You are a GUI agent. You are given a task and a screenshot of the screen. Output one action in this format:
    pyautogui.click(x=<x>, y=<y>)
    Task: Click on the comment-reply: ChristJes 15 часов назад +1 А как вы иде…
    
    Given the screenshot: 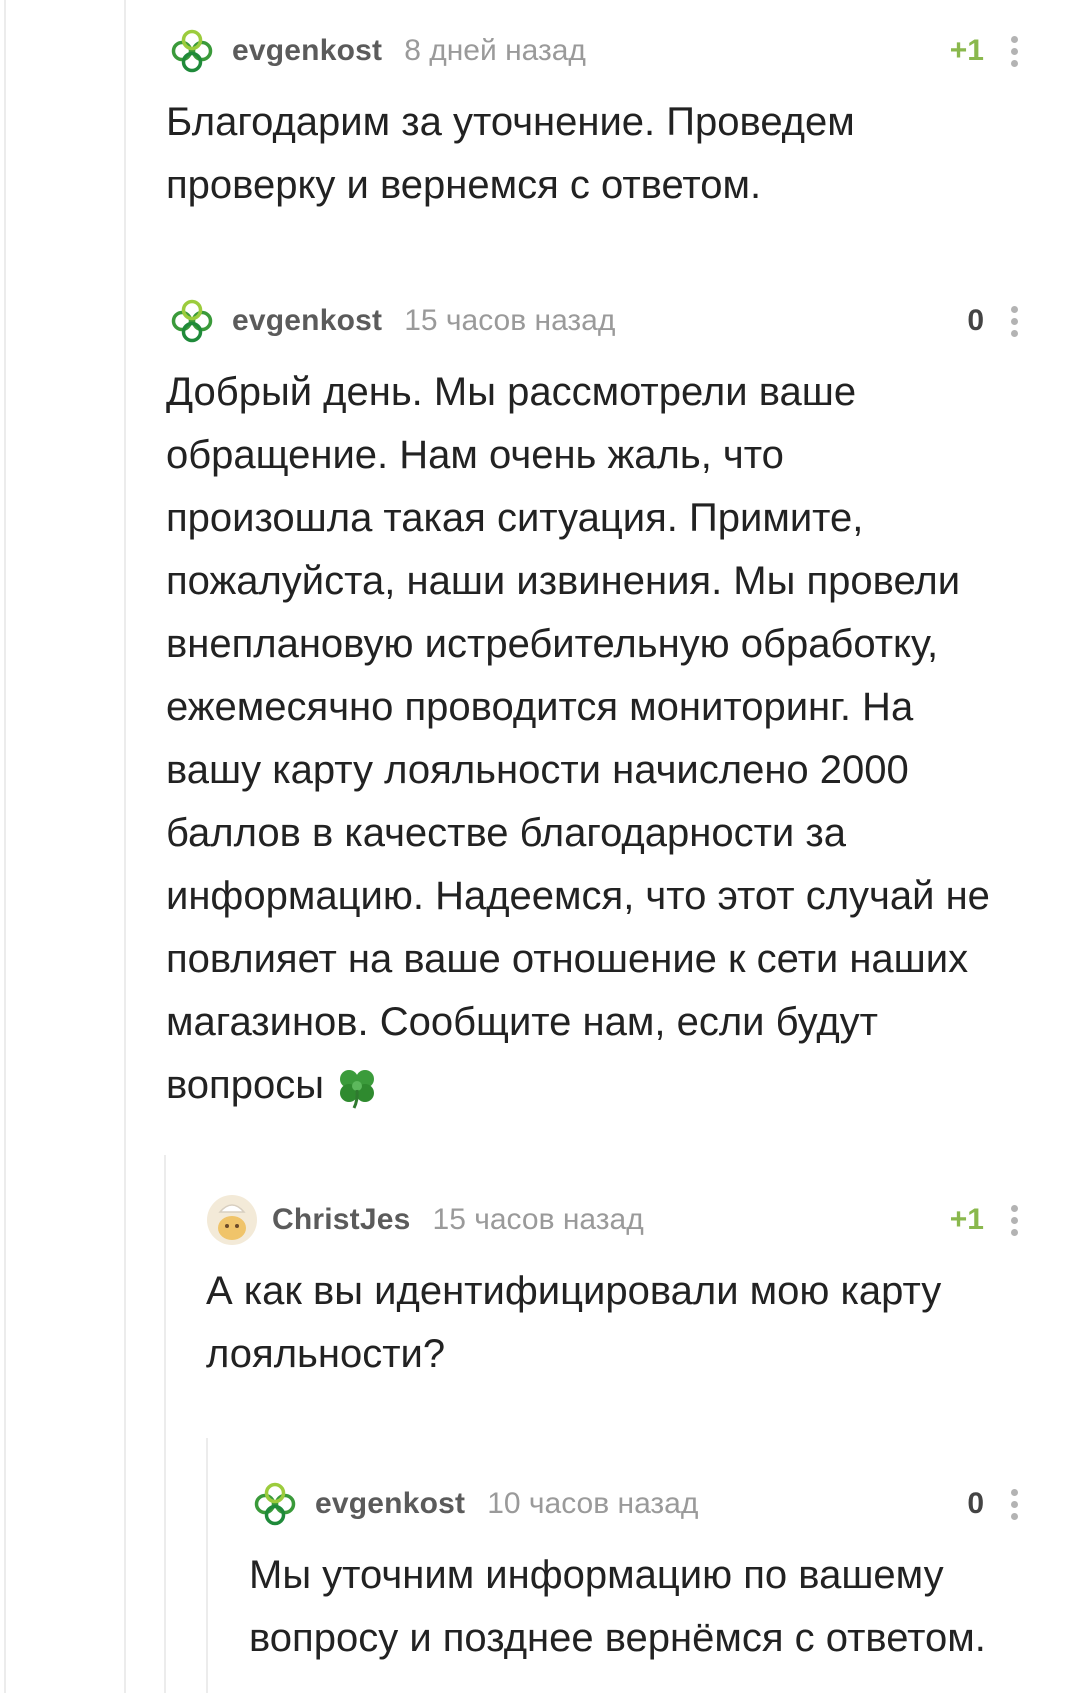 What is the action you would take?
    pyautogui.click(x=620, y=1288)
    